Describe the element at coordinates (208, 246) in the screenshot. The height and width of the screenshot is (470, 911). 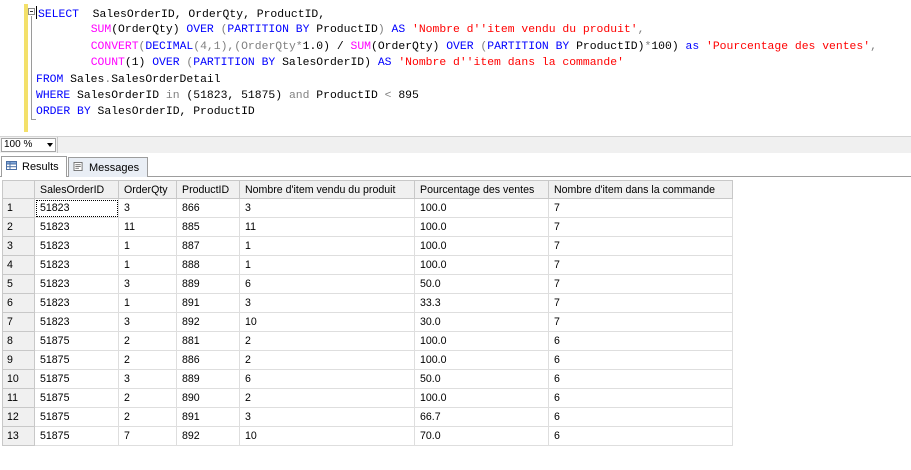
I see `table-cell: 887` at that location.